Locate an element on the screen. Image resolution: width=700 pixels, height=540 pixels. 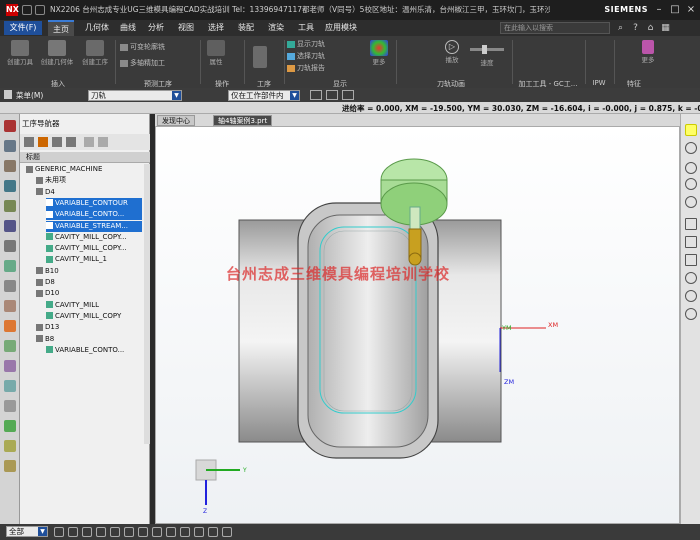
operation-navigator-icon is located at coordinates (10, 186).